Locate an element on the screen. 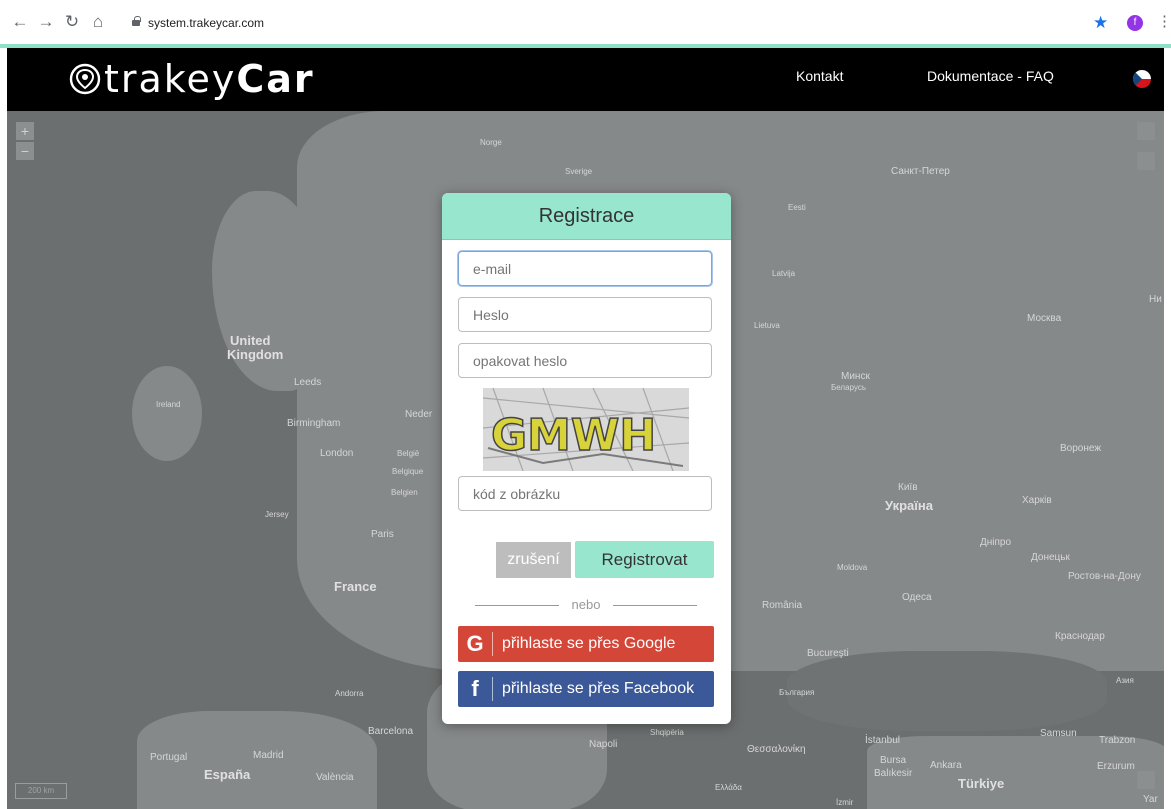  map-label: Харків is located at coordinates (1037, 500).